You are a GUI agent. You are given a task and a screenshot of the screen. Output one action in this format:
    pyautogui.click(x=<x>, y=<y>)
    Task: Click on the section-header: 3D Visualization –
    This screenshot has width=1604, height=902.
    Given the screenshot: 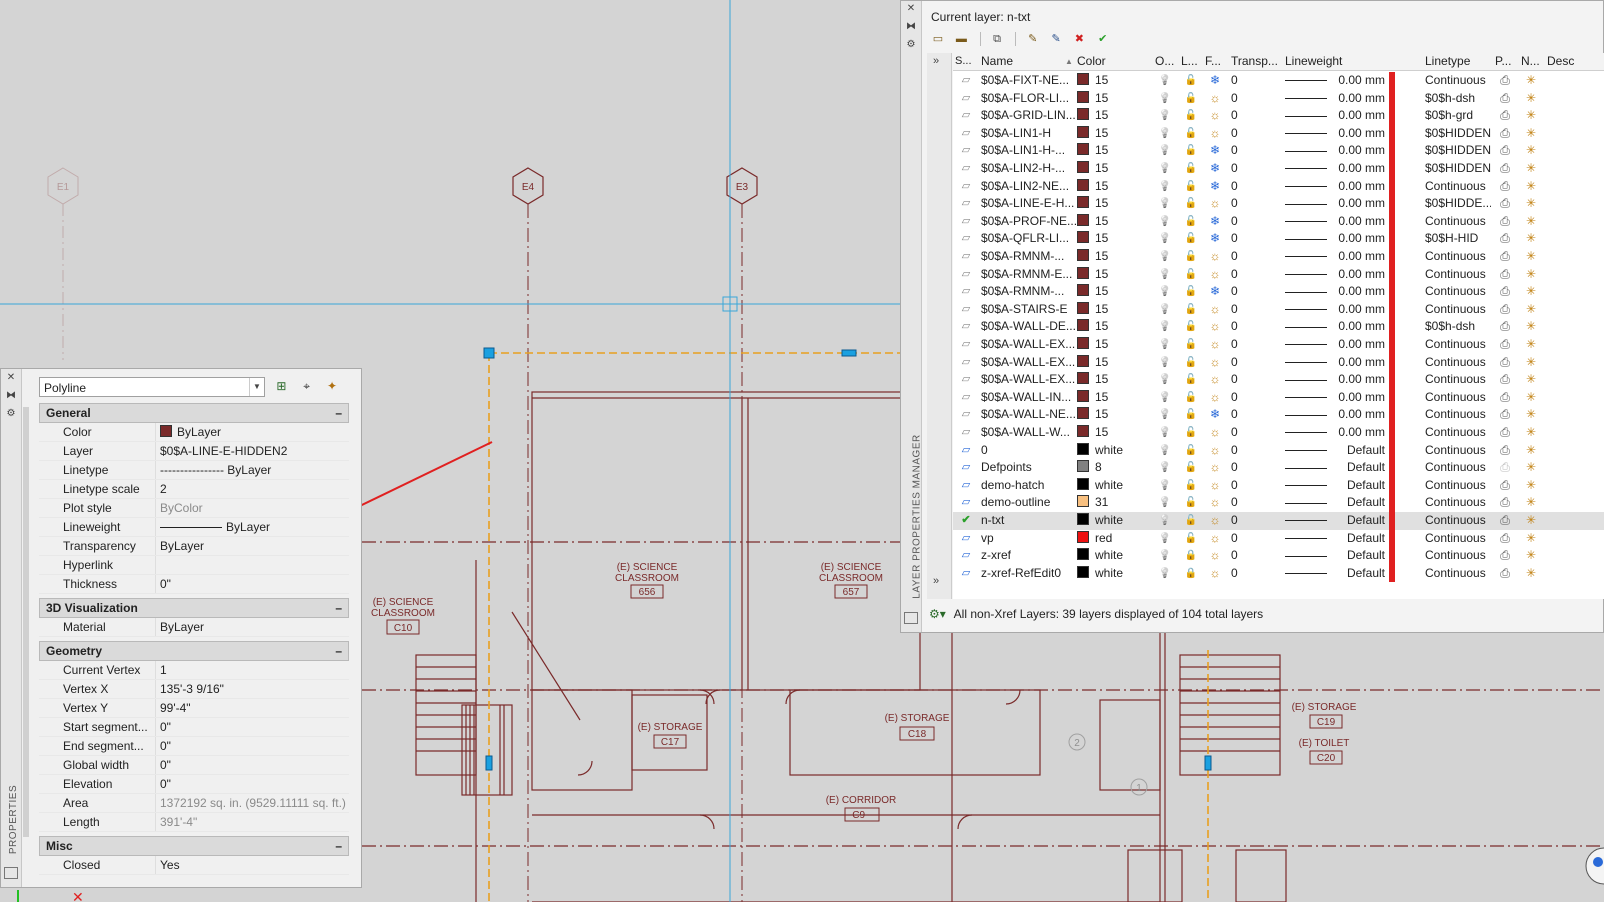 What is the action you would take?
    pyautogui.click(x=194, y=608)
    